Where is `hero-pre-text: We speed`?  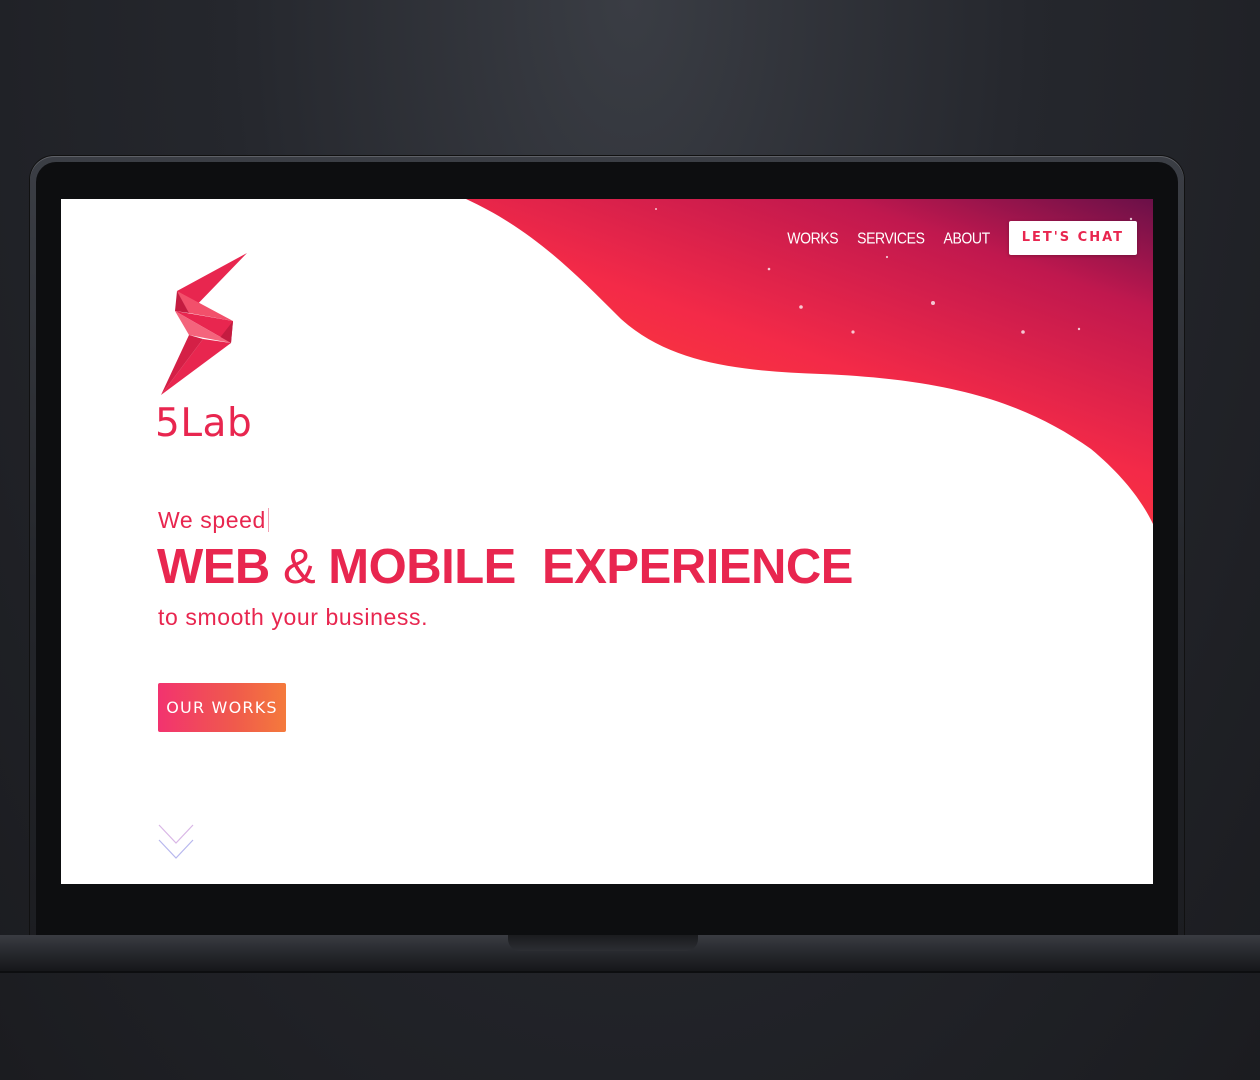 hero-pre-text: We speed is located at coordinates (213, 520).